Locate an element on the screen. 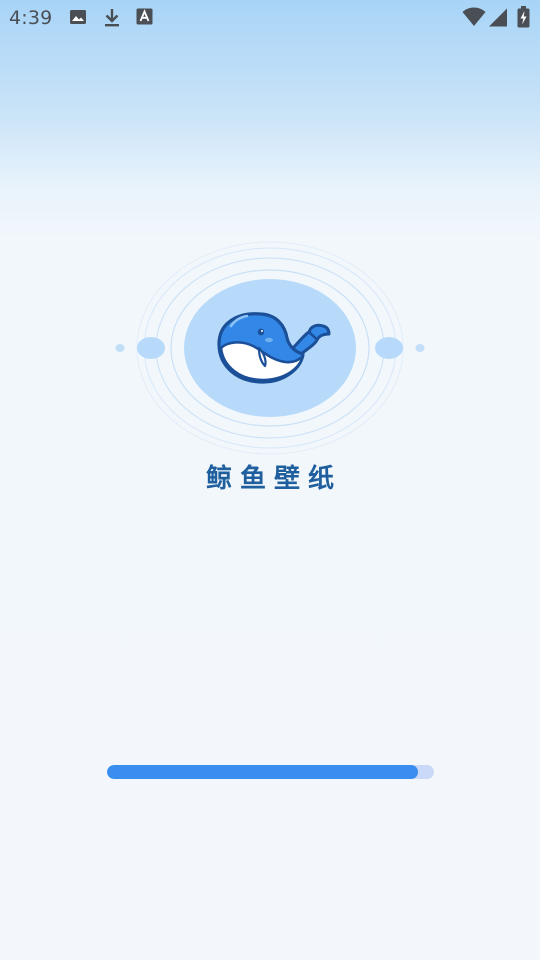 The image size is (540, 960). whale-icon is located at coordinates (274, 348).